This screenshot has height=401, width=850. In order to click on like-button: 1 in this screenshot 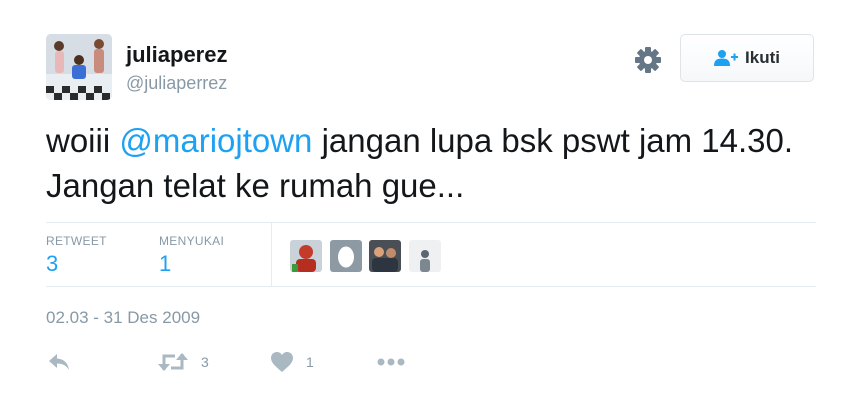, I will do `click(292, 362)`.